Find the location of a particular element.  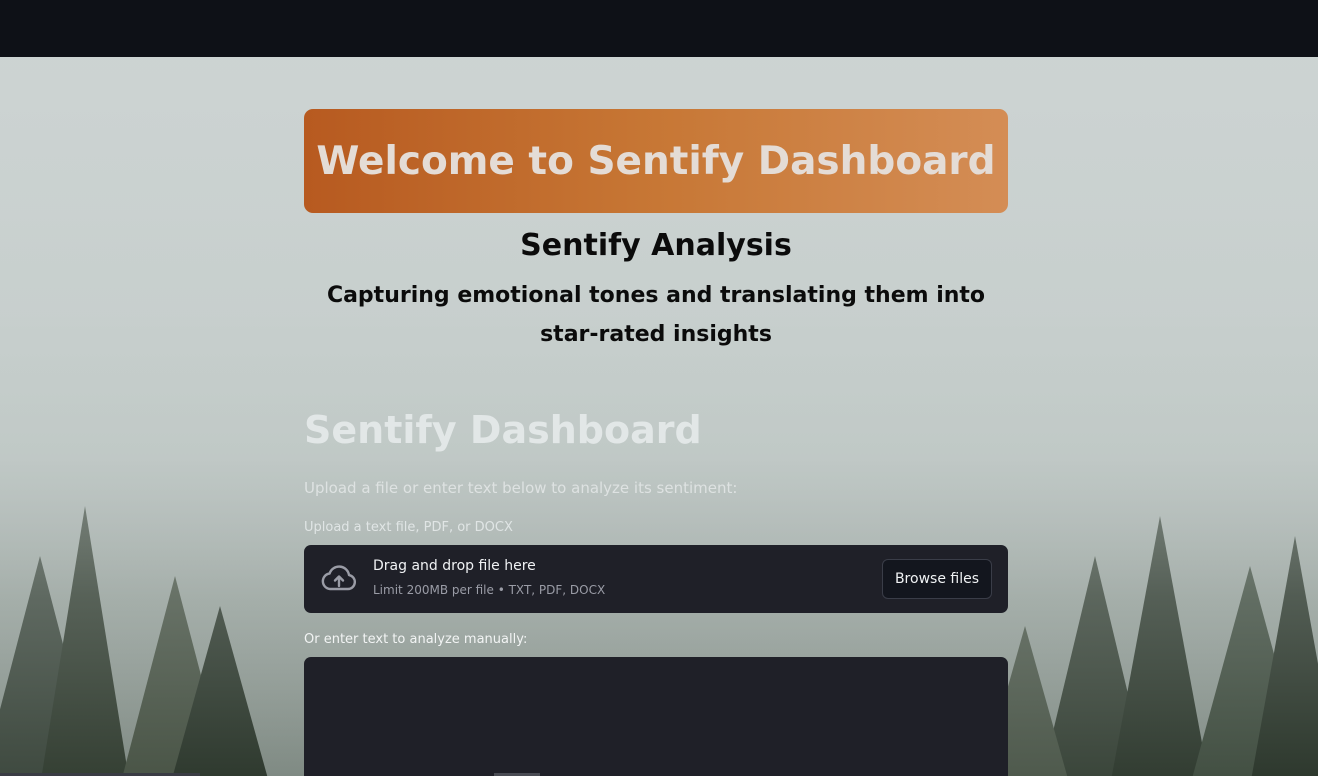

dashboard-heading: Sentify Dashboard is located at coordinates (503, 430).